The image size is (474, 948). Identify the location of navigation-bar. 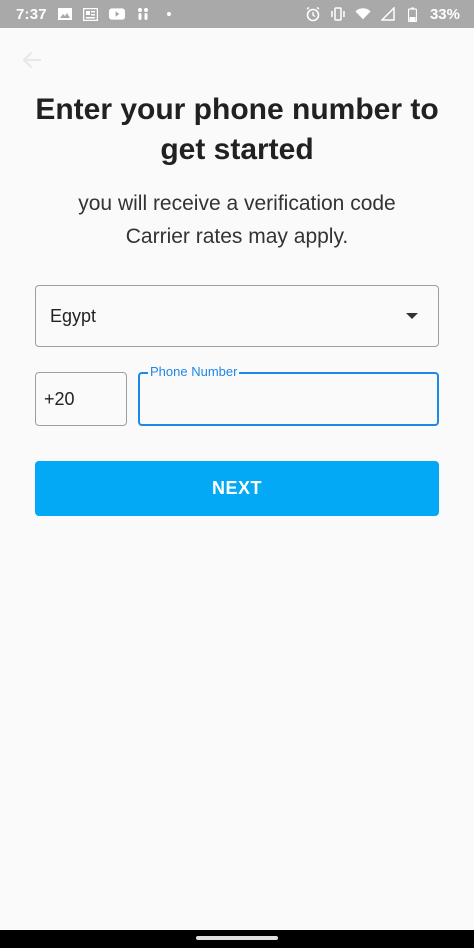
(237, 939).